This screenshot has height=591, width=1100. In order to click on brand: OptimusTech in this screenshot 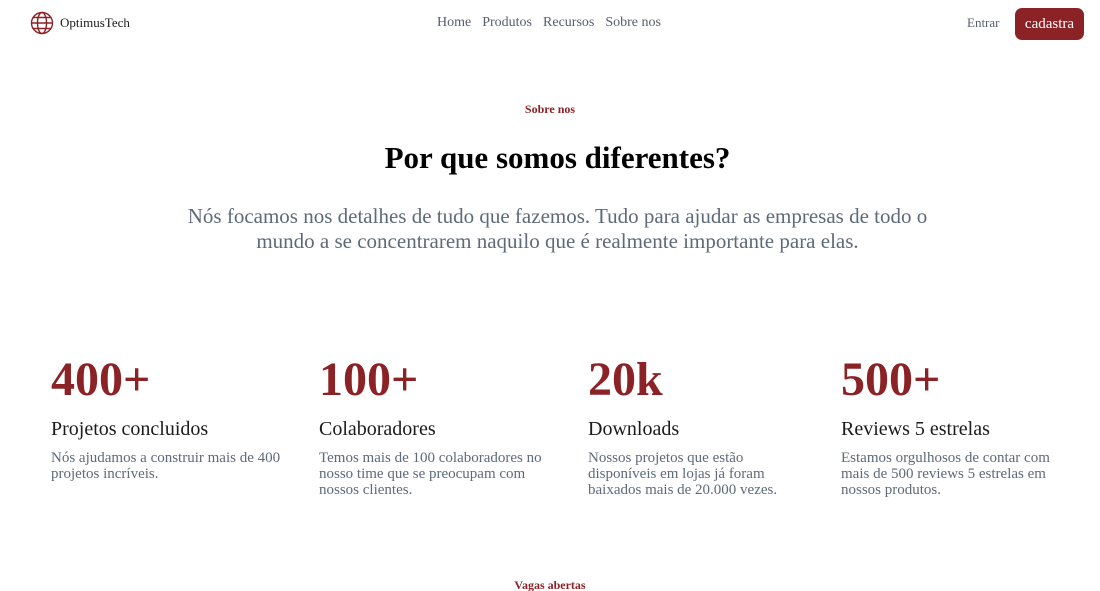, I will do `click(80, 23)`.